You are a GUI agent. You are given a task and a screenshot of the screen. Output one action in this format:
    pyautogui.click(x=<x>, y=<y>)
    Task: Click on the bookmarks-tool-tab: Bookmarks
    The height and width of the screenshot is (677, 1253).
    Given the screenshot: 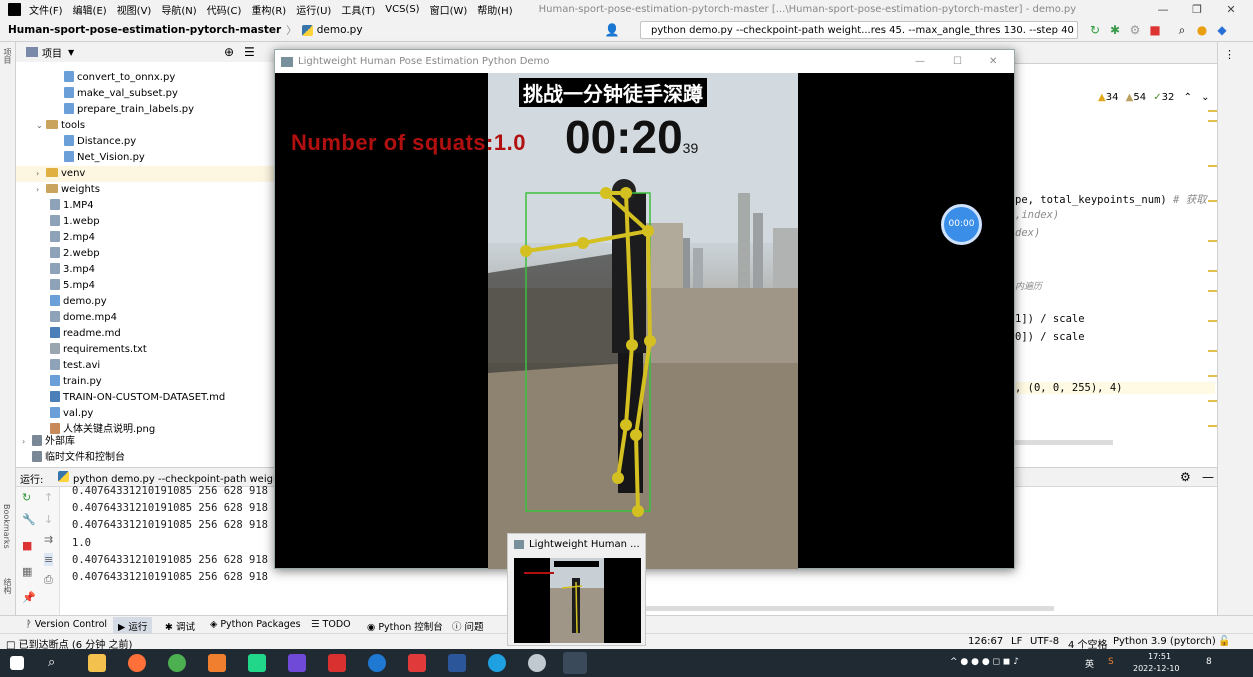 What is the action you would take?
    pyautogui.click(x=6, y=526)
    